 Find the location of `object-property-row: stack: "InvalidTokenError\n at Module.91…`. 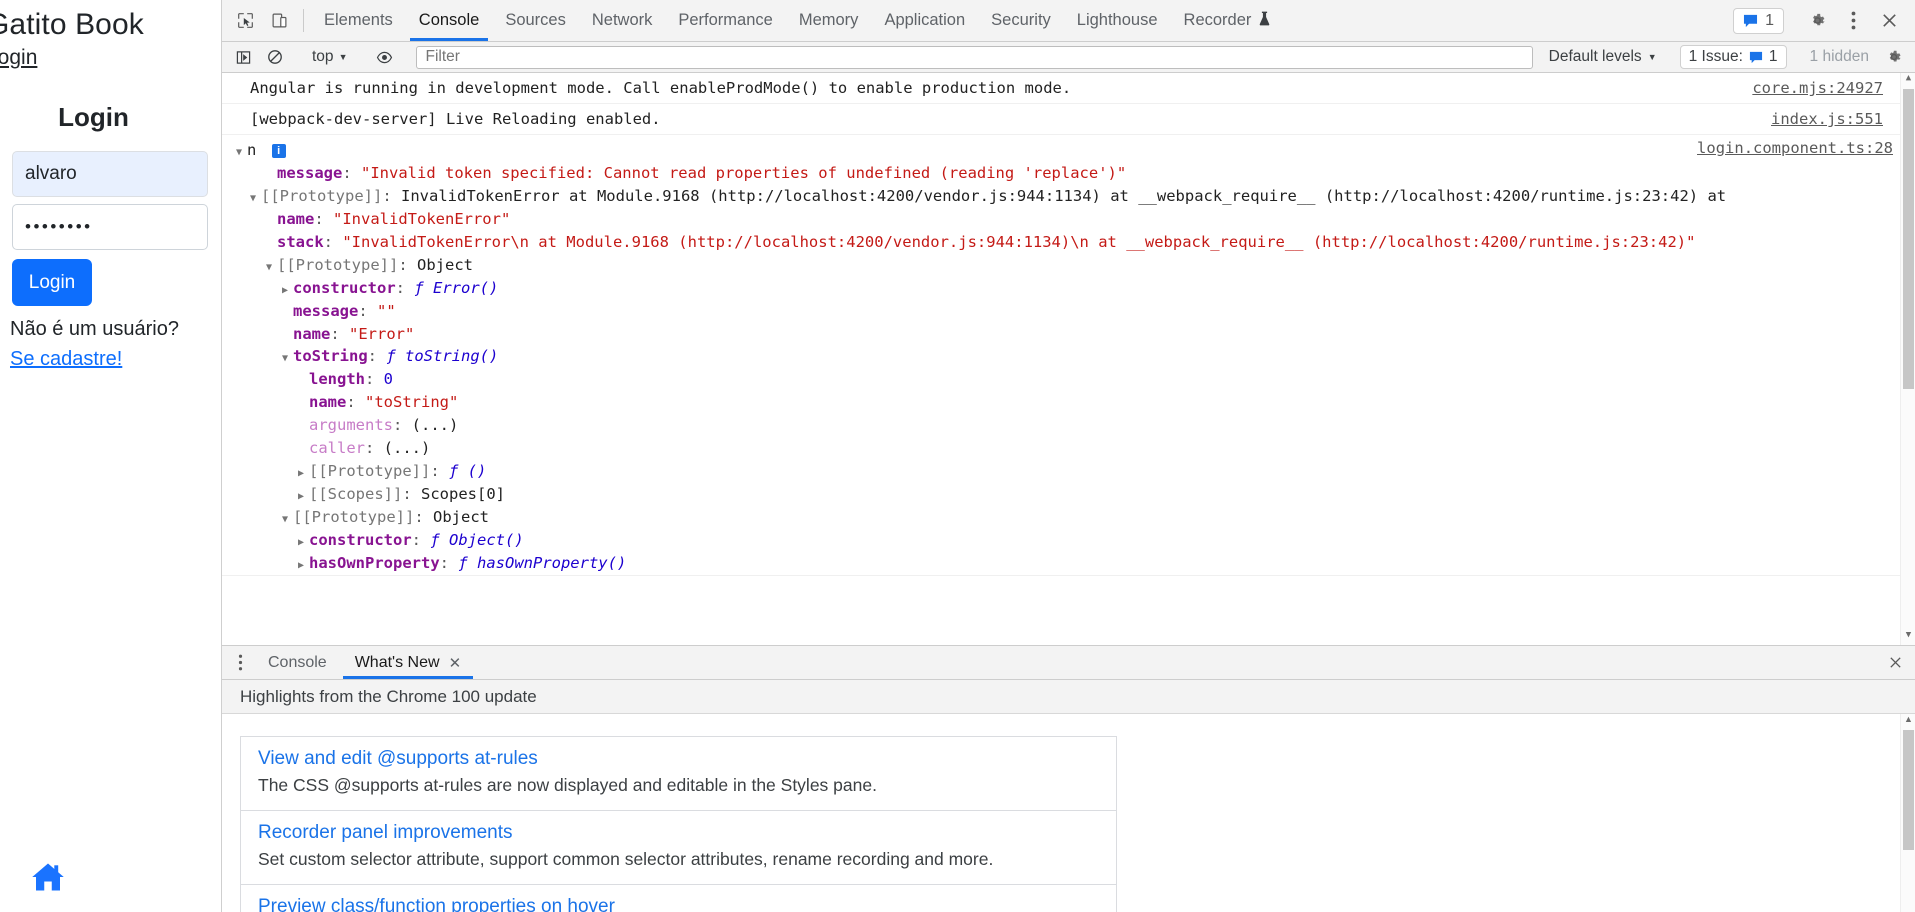

object-property-row: stack: "InvalidTokenError\n at Module.91… is located at coordinates (1063, 242).